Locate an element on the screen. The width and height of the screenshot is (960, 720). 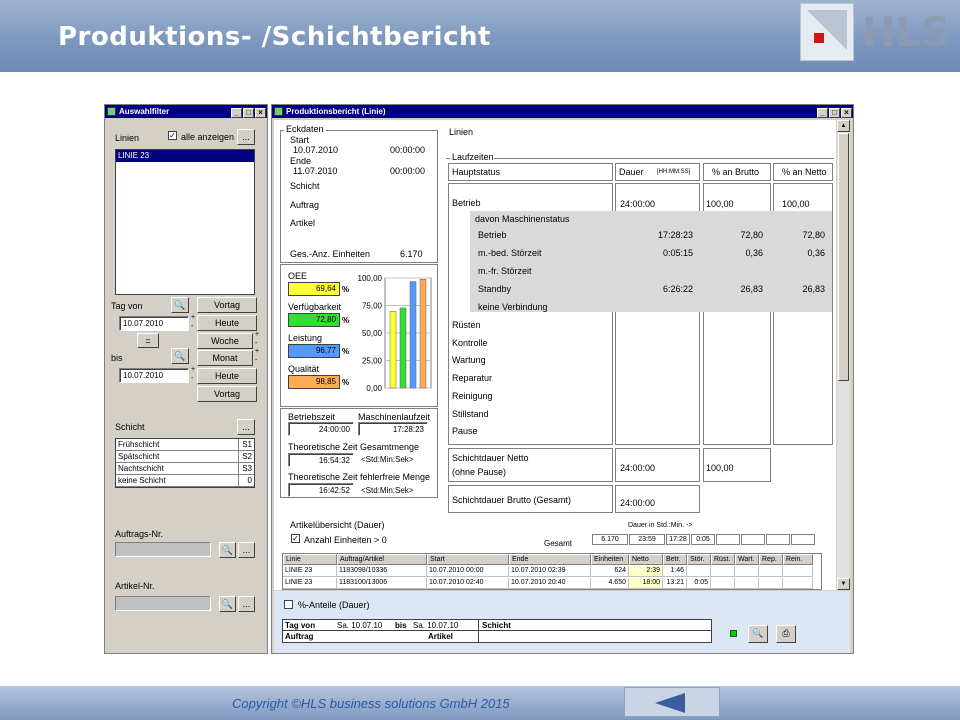
percent-checkbox is located at coordinates (288, 604).